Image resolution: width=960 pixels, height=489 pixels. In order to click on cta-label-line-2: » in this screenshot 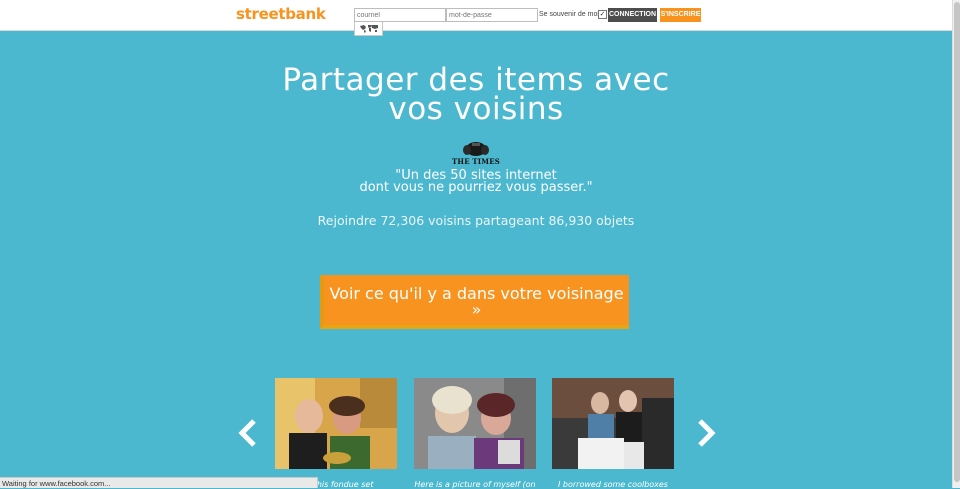, I will do `click(476, 309)`.